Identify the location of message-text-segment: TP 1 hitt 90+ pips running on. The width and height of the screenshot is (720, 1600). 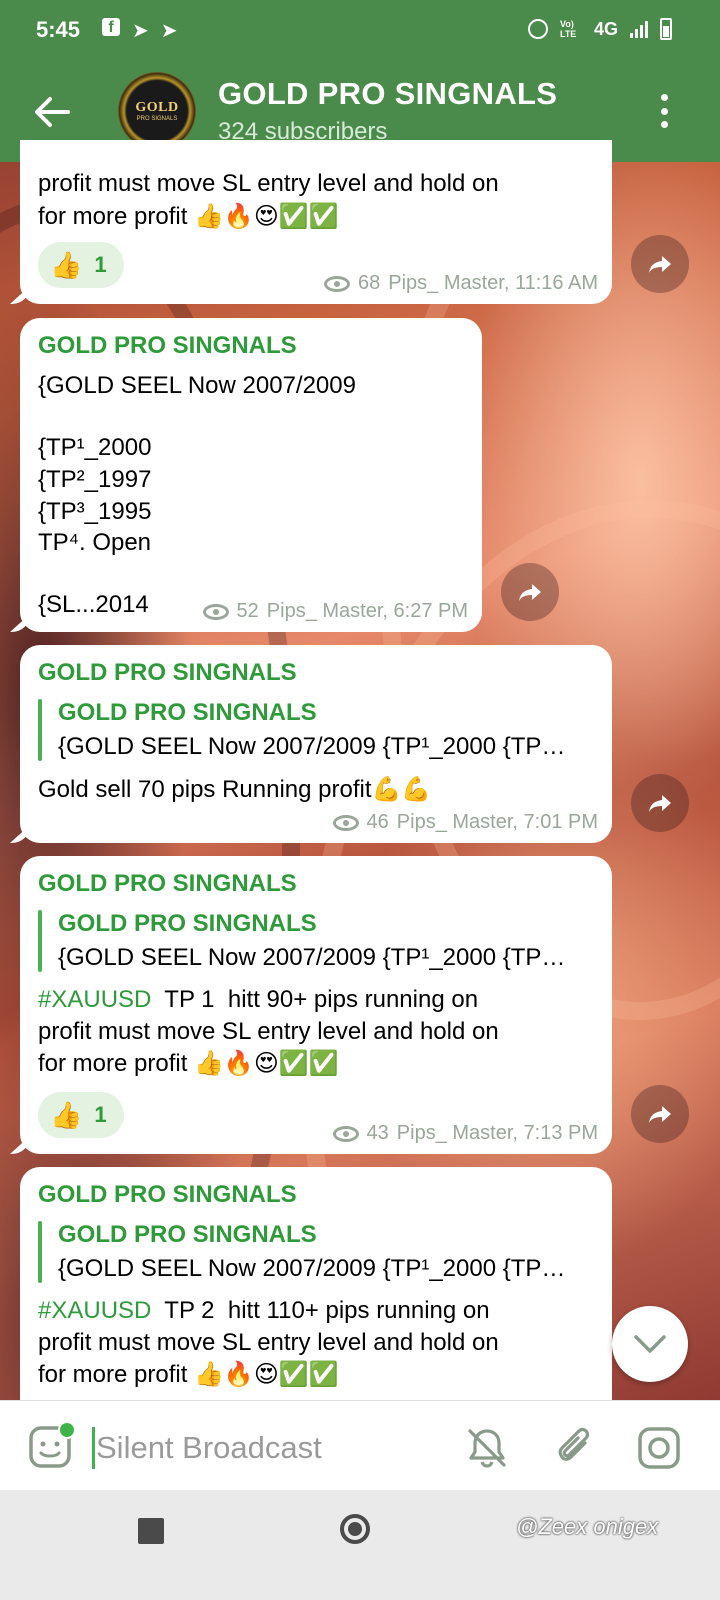
(315, 999).